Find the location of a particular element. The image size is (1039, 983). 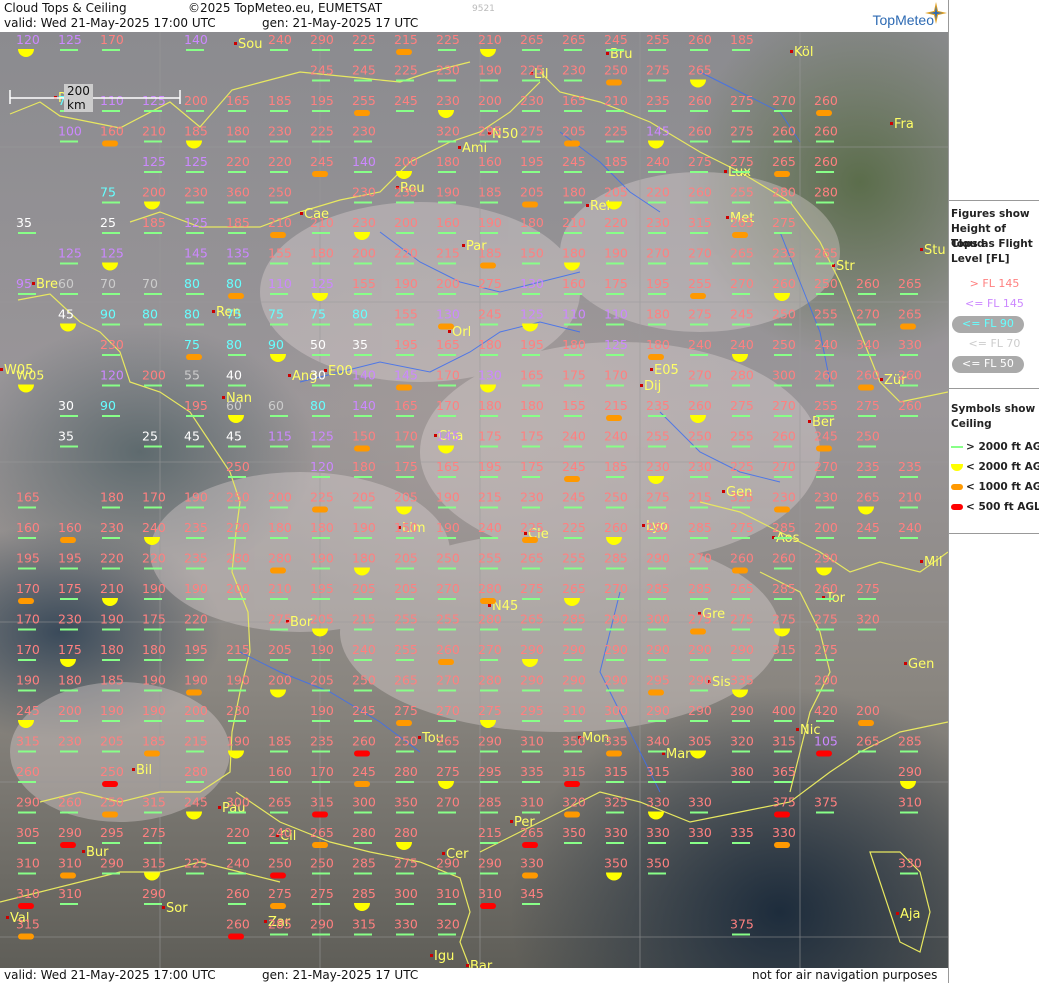

cloud-top-value: 130 is located at coordinates (448, 314).